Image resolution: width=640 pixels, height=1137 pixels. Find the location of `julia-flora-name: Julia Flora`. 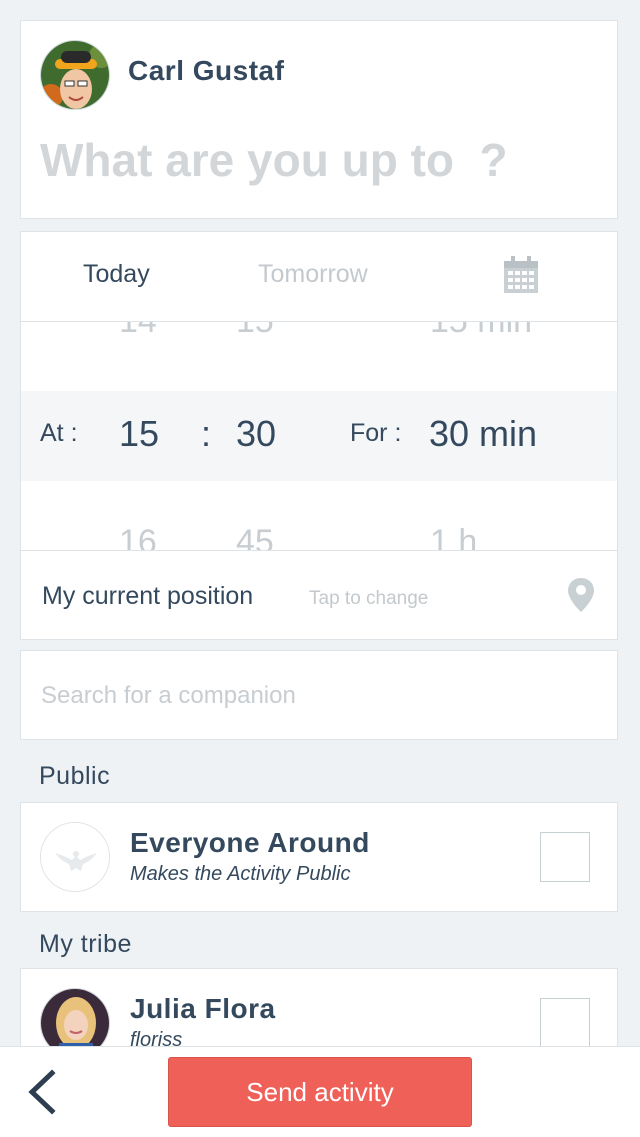

julia-flora-name: Julia Flora is located at coordinates (203, 1008).